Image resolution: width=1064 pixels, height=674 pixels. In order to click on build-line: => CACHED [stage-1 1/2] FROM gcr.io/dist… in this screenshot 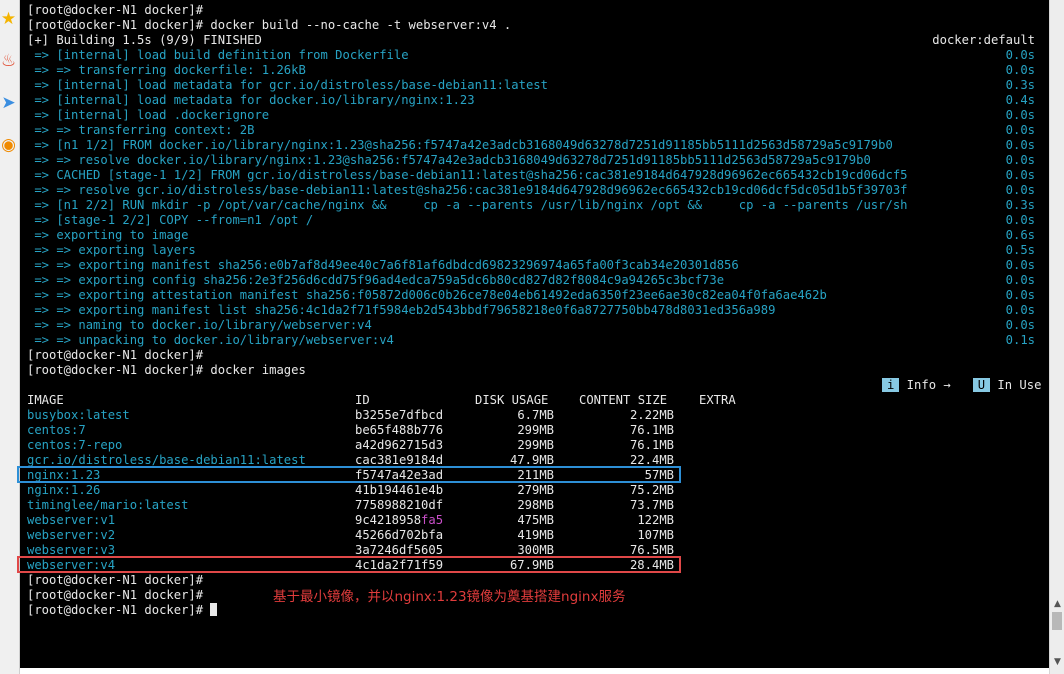, I will do `click(467, 175)`.